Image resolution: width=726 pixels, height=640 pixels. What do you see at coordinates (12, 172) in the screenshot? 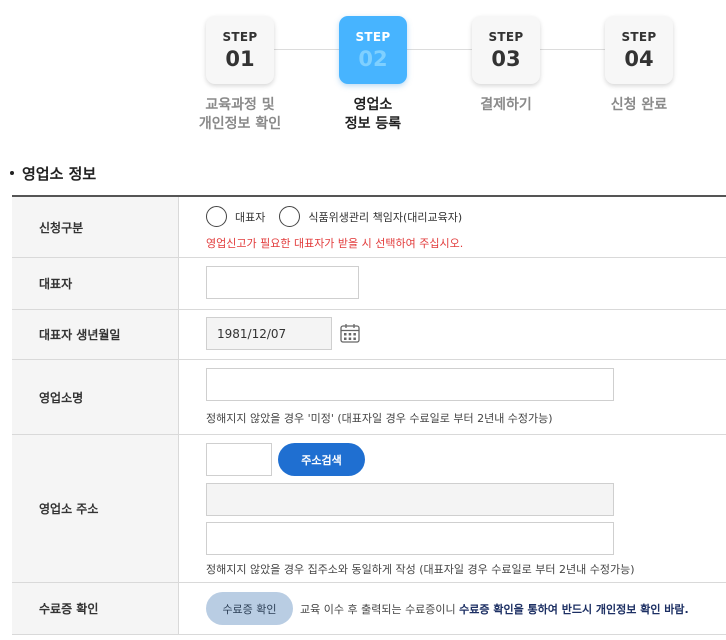
I see `bullet-icon` at bounding box center [12, 172].